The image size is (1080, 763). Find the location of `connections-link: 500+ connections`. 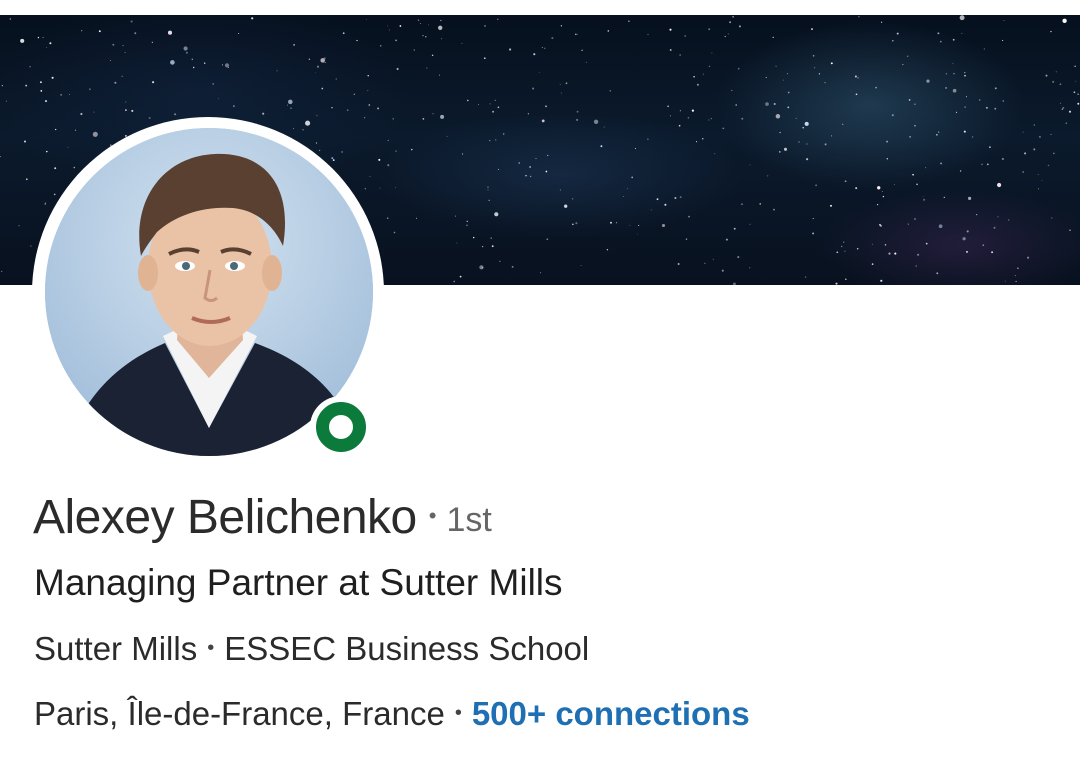

connections-link: 500+ connections is located at coordinates (611, 713).